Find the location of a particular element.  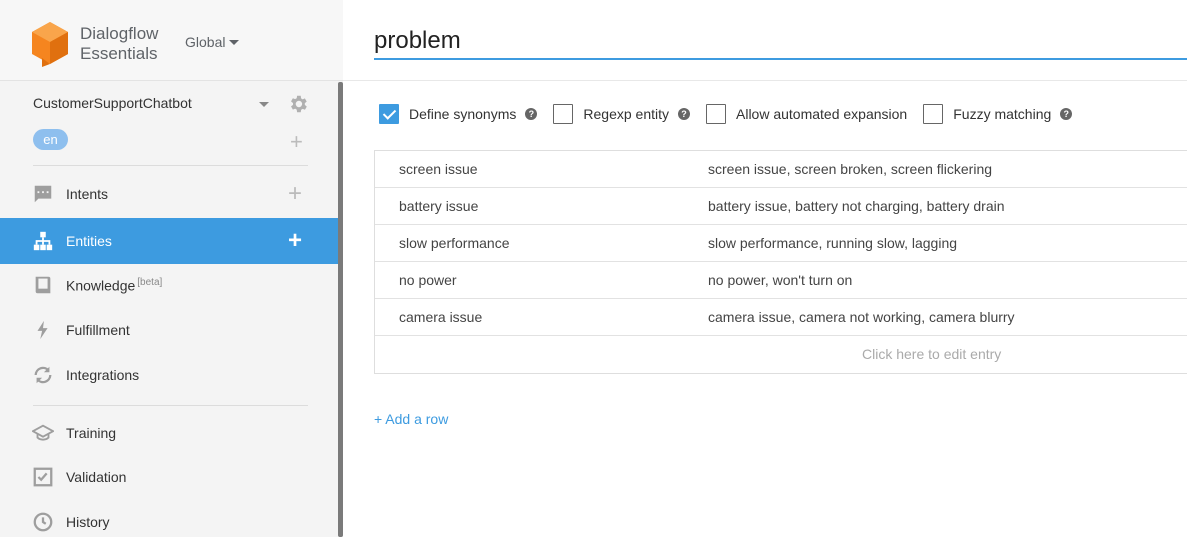

edit-entry-placeholder: Click here to edit entry is located at coordinates (931, 354).